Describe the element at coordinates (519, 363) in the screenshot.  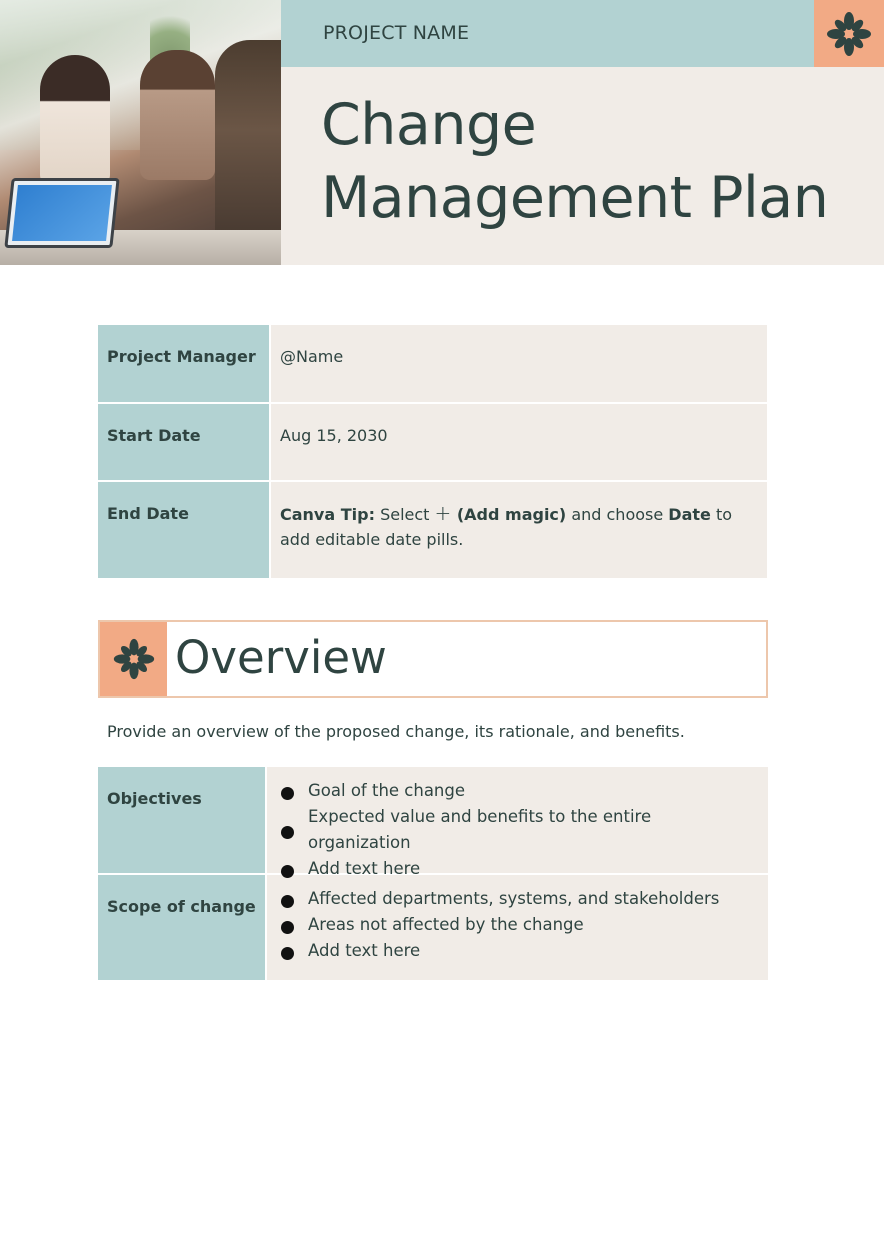
I see `project-manager-value: @Name` at that location.